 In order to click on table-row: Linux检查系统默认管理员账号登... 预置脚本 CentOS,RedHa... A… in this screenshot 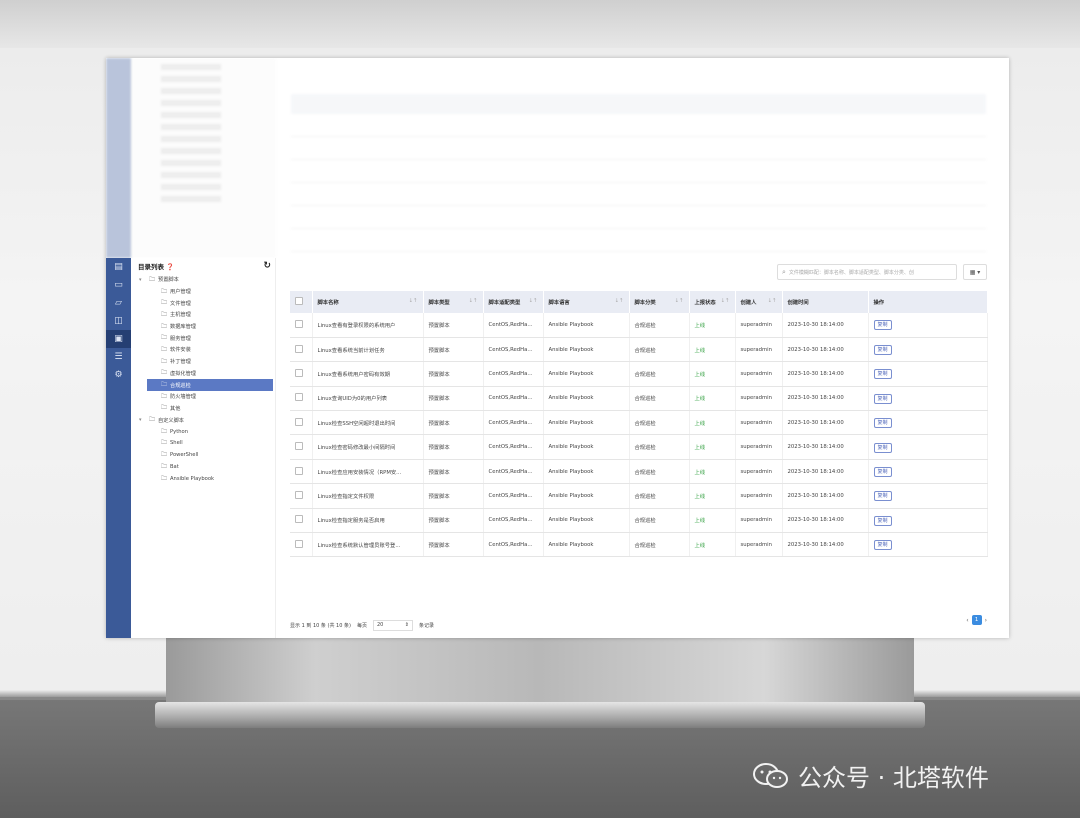, I will do `click(639, 545)`.